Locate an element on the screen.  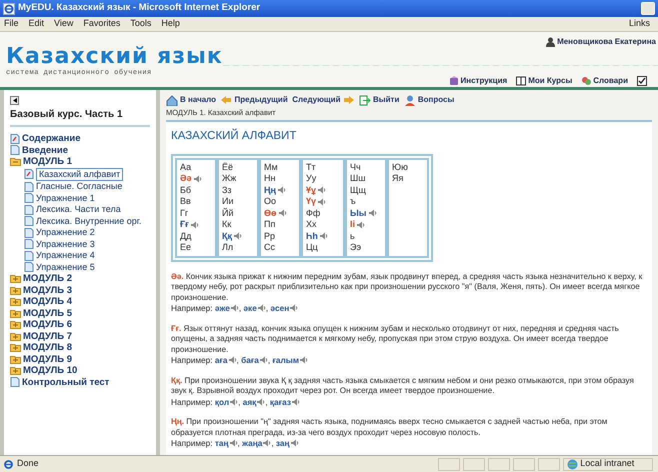
tree-item: Содержание is located at coordinates (51, 138).